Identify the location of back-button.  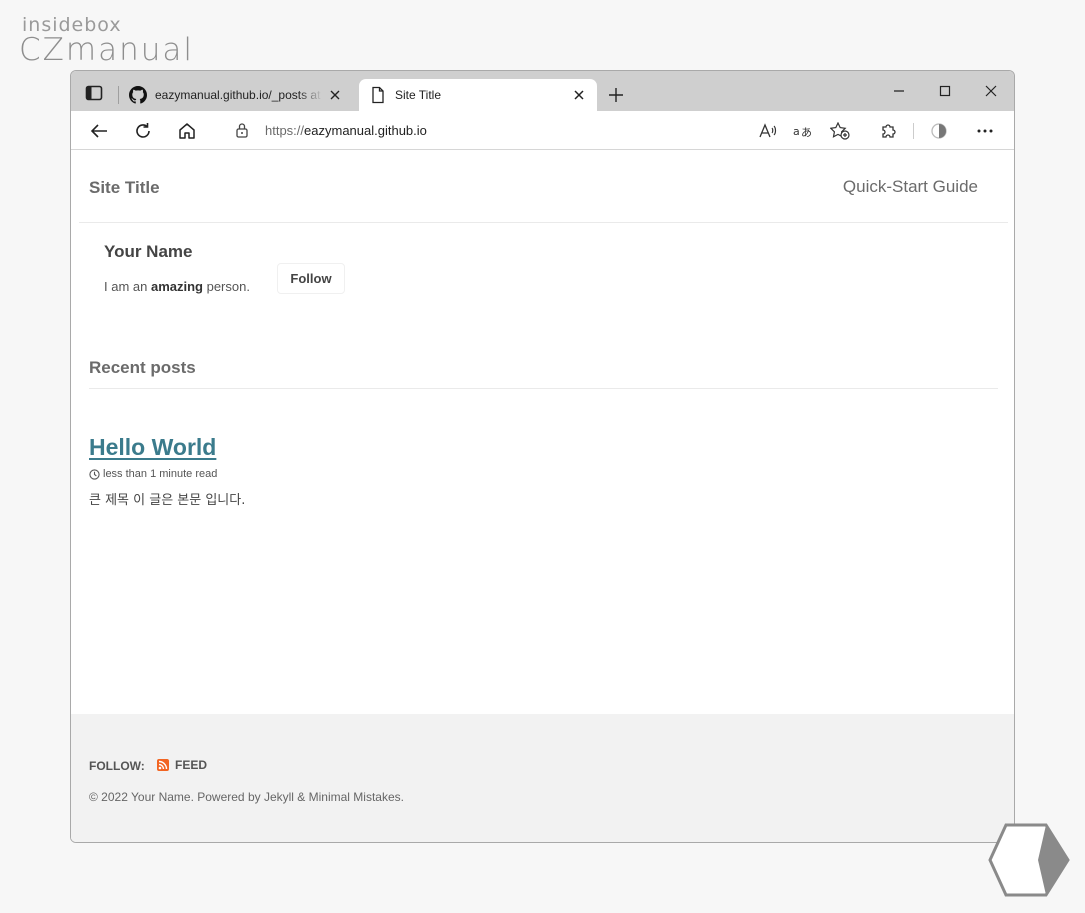
(99, 131).